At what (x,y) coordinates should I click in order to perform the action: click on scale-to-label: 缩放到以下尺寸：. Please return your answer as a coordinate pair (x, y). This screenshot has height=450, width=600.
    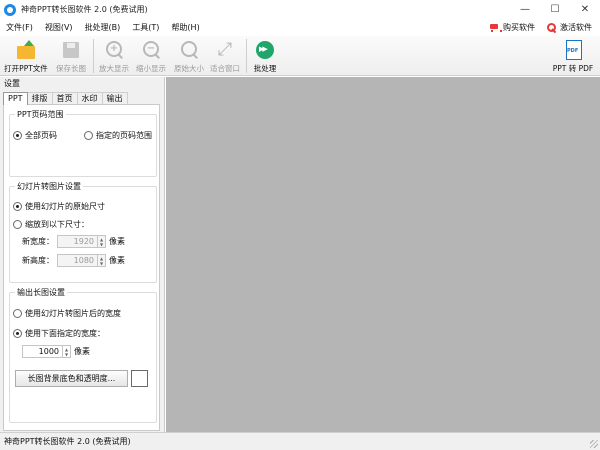
    Looking at the image, I should click on (57, 224).